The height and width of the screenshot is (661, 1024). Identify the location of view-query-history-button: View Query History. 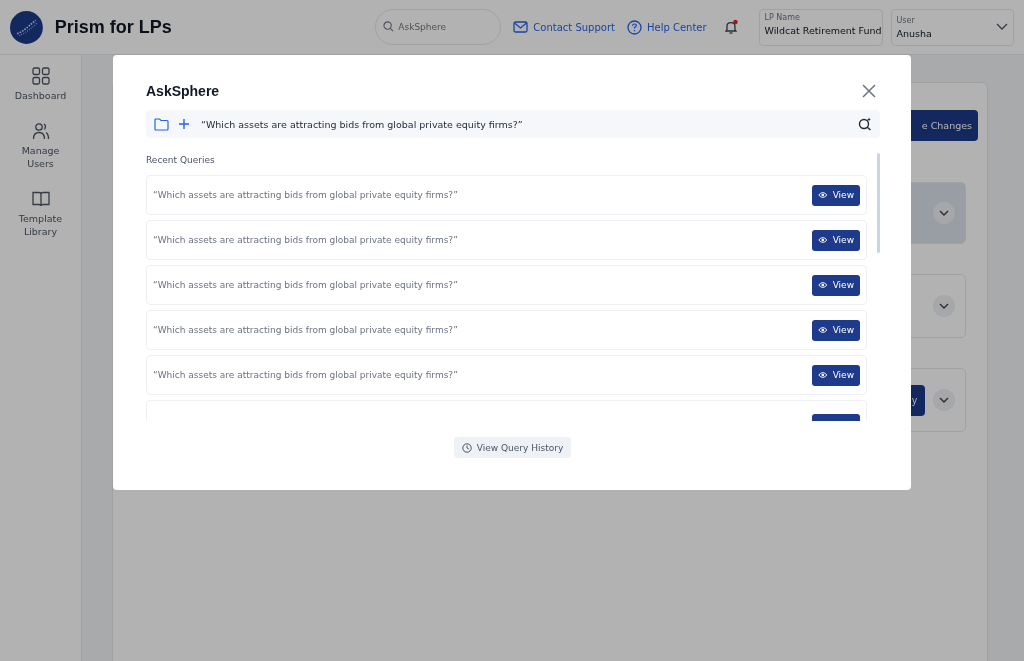
(512, 447).